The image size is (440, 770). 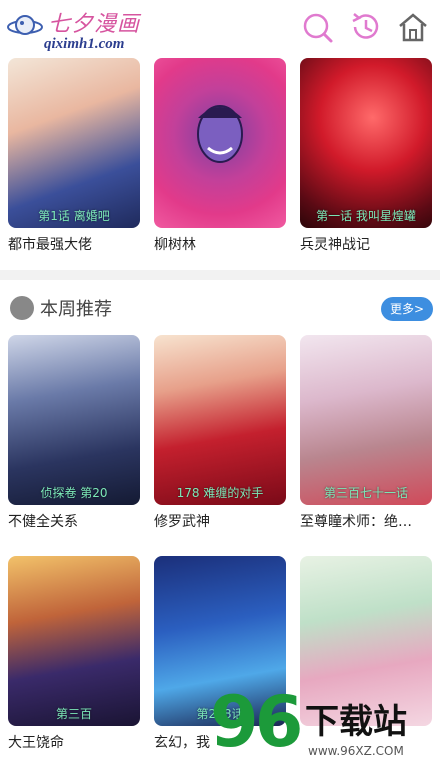 I want to click on logo-text-cn: 七夕漫画, so click(x=94, y=24).